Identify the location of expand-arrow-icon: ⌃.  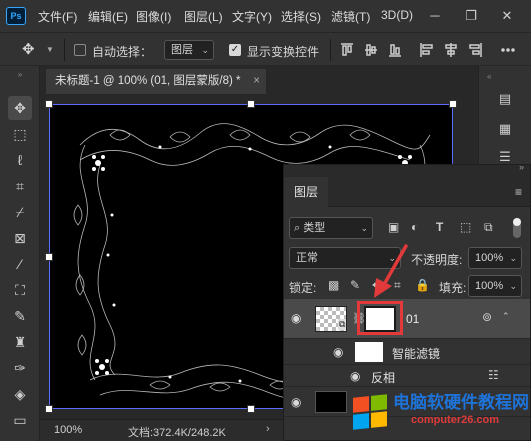
(506, 316).